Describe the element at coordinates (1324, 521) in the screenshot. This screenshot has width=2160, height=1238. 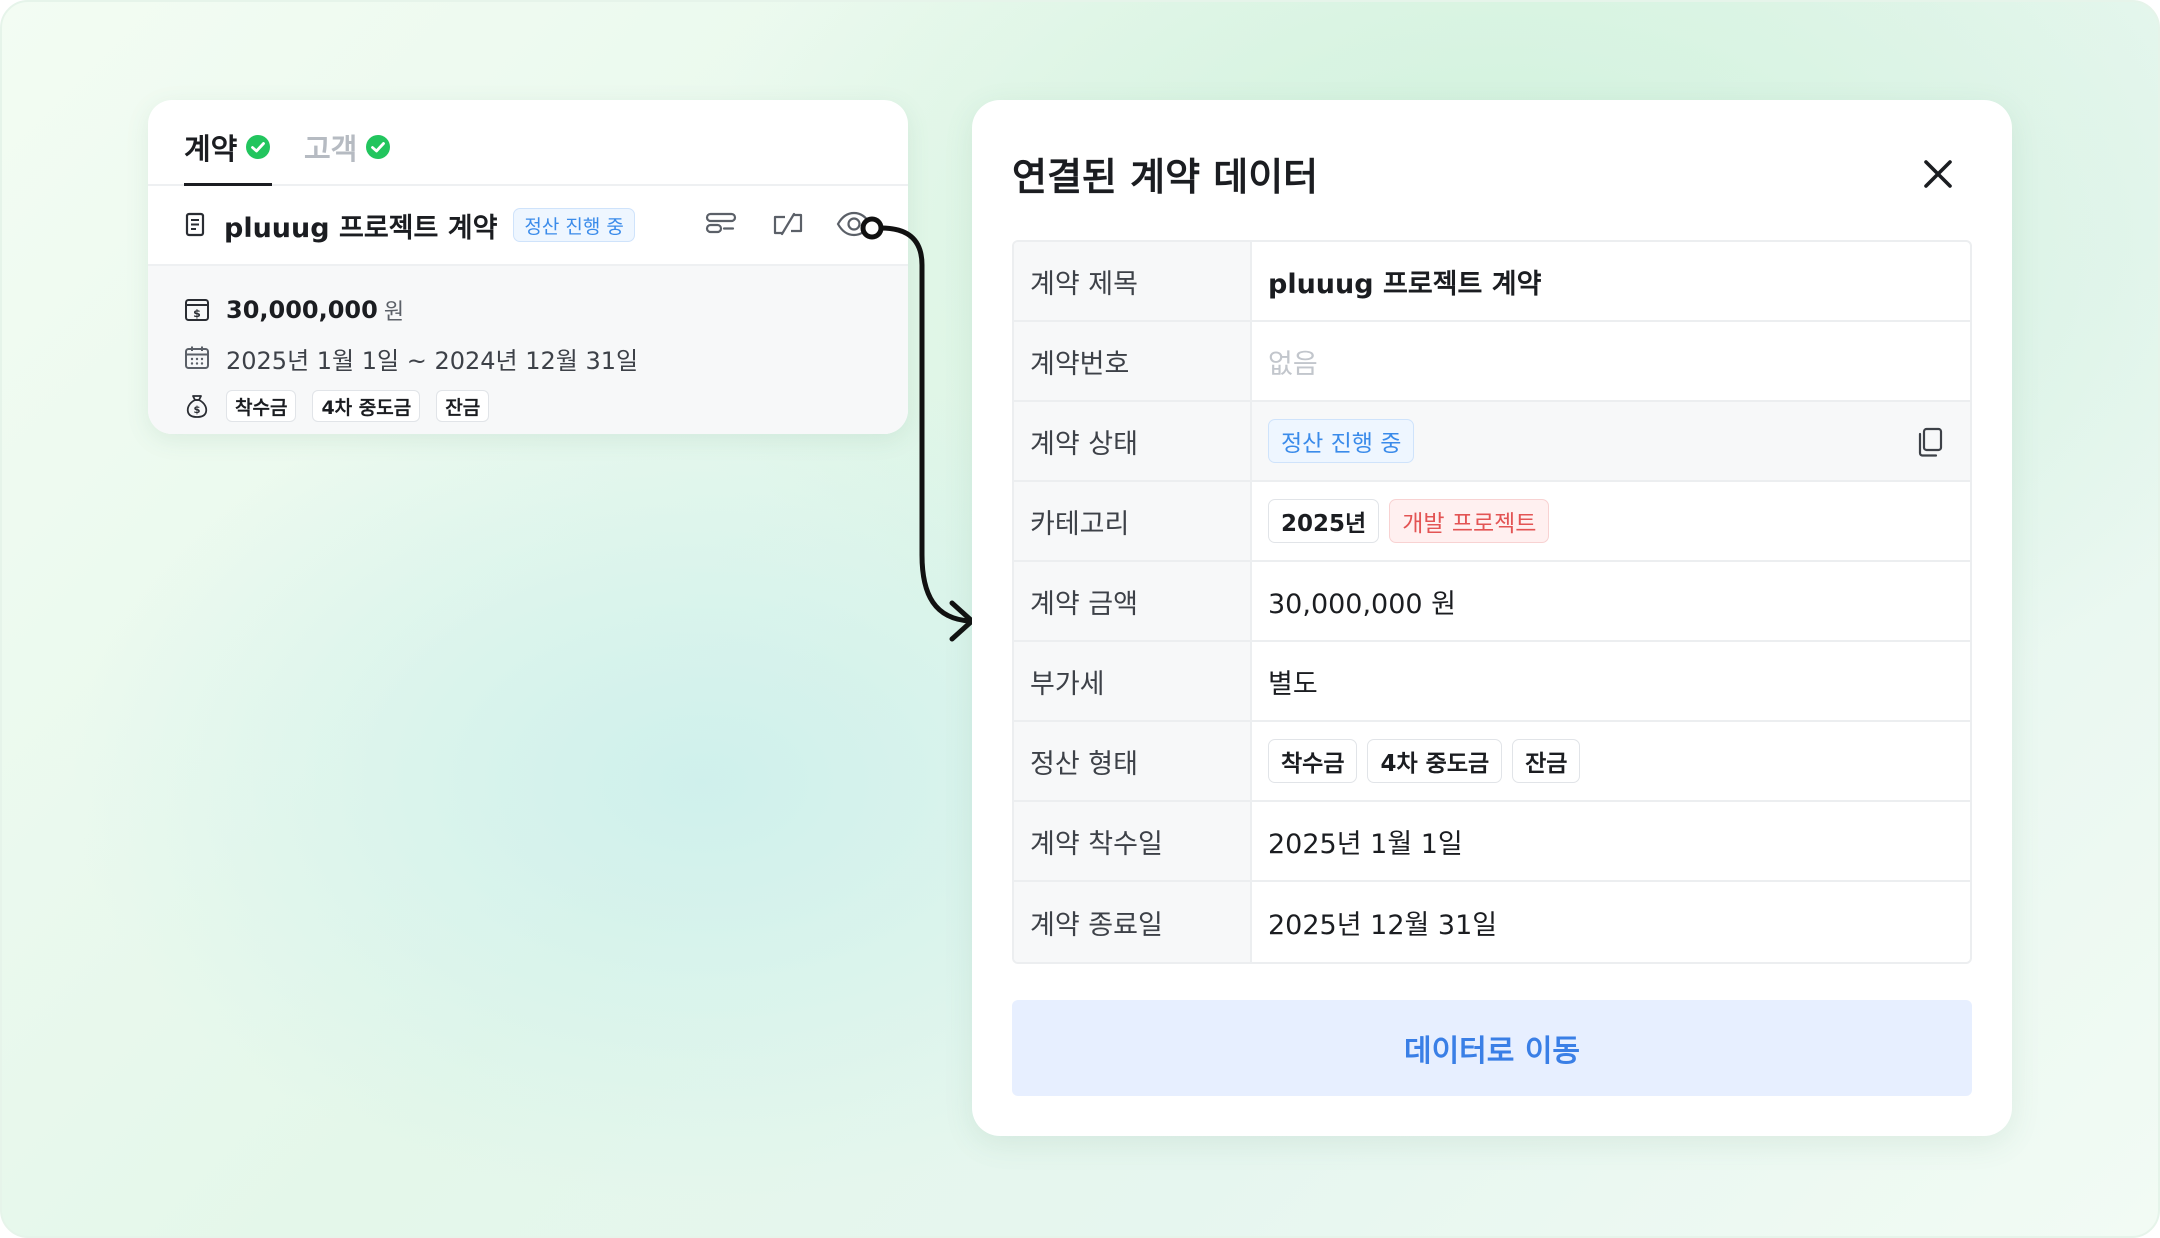
I see `category-chip: 2025년` at that location.